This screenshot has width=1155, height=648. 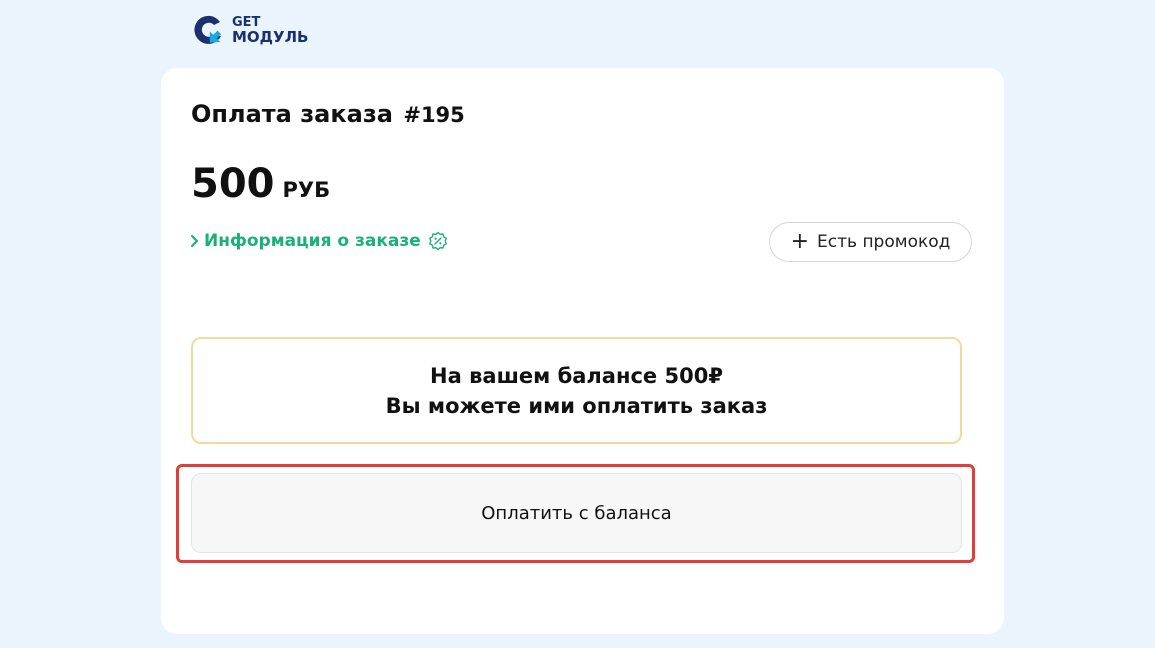 I want to click on logo: GET МОДУЛЬ, so click(x=249, y=30).